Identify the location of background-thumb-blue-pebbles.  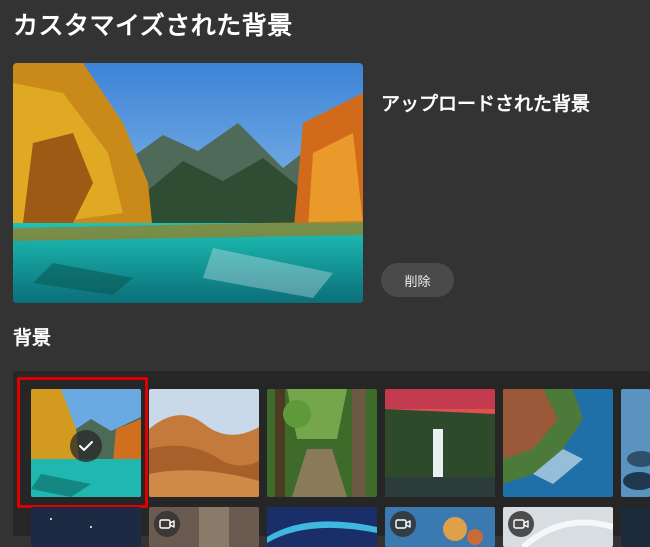
(635, 443).